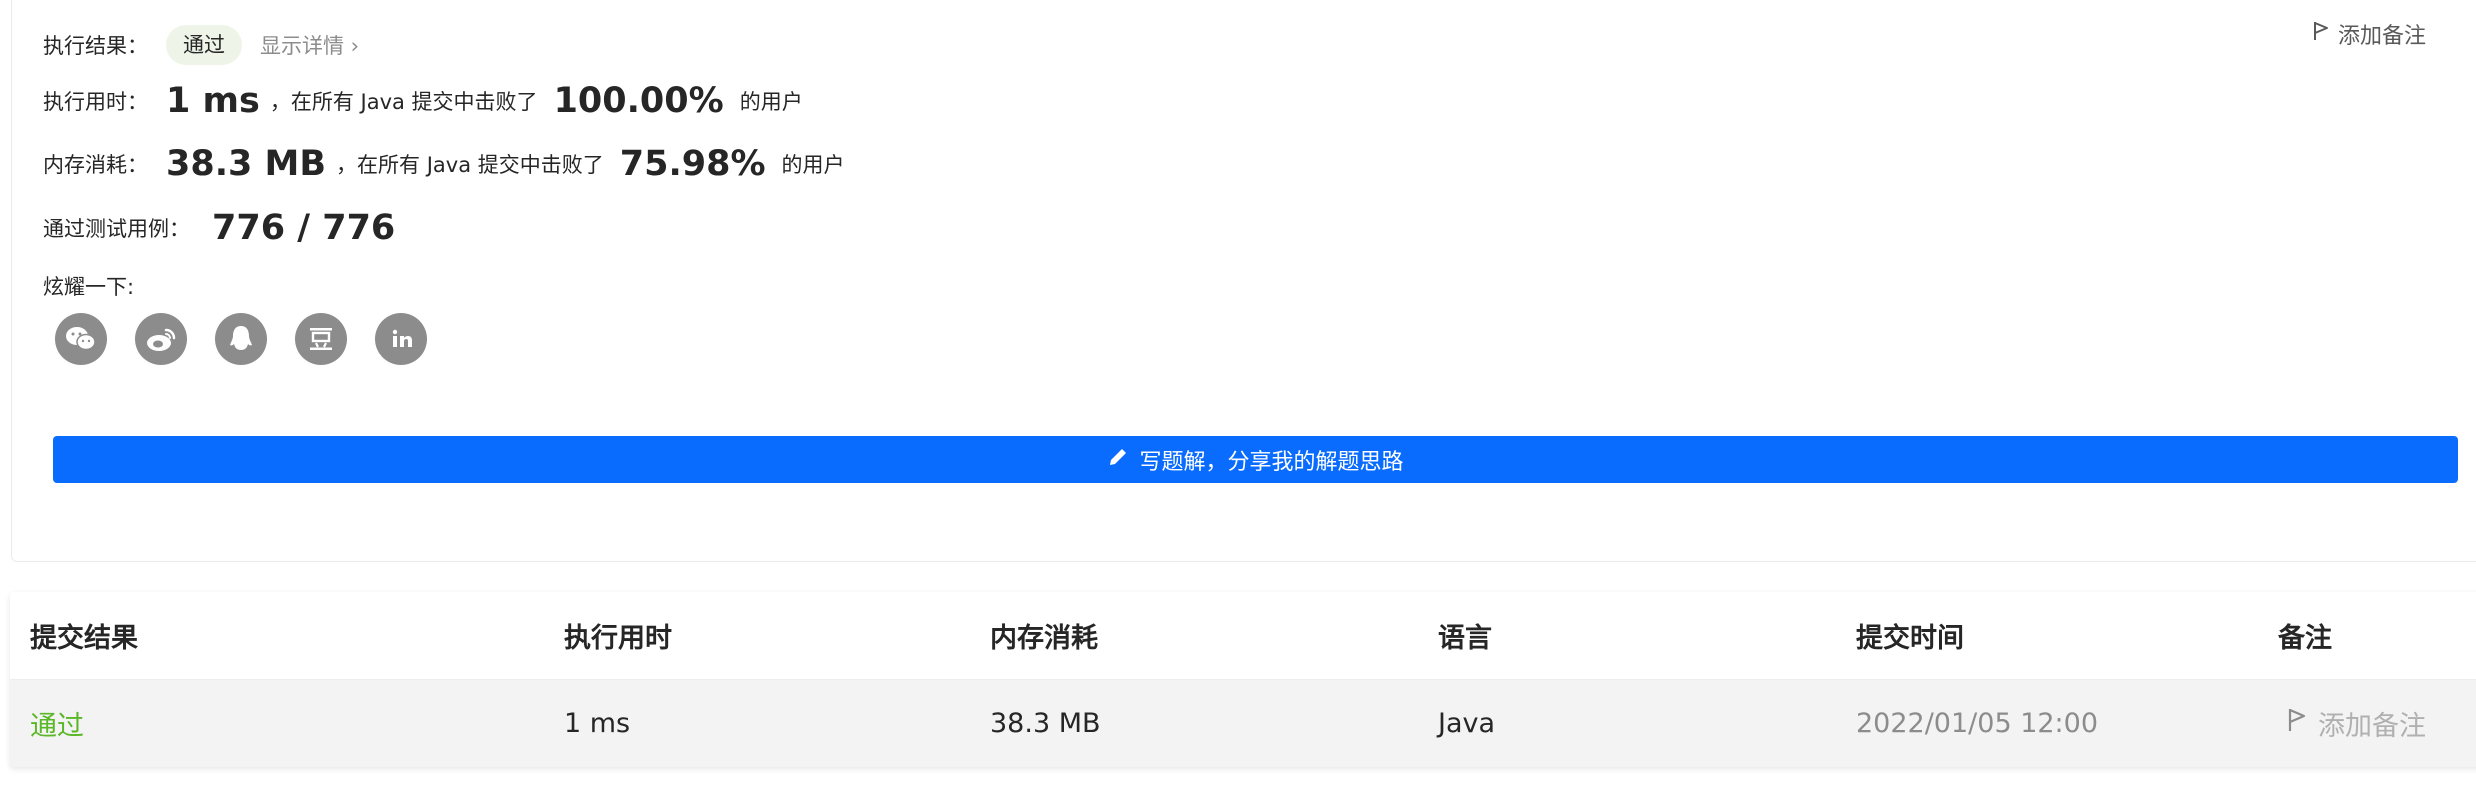  What do you see at coordinates (2372, 726) in the screenshot?
I see `row-add-note-label: 添加备注` at bounding box center [2372, 726].